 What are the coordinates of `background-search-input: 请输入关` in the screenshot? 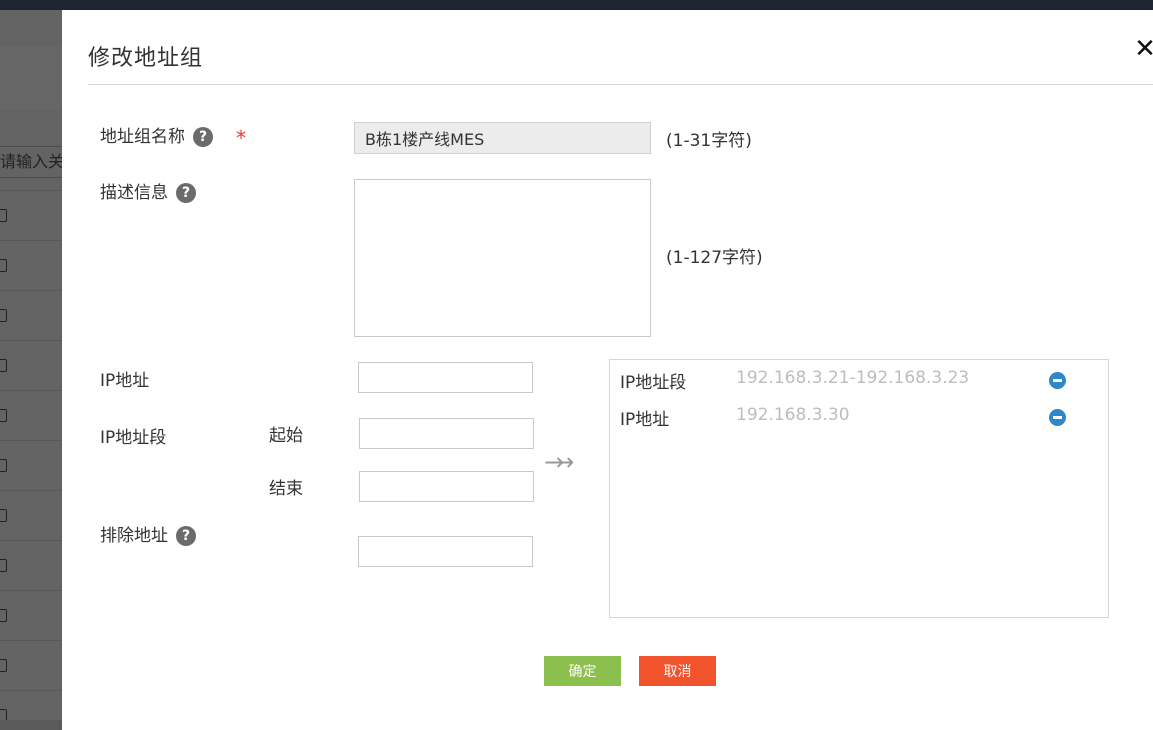 It's located at (31, 162).